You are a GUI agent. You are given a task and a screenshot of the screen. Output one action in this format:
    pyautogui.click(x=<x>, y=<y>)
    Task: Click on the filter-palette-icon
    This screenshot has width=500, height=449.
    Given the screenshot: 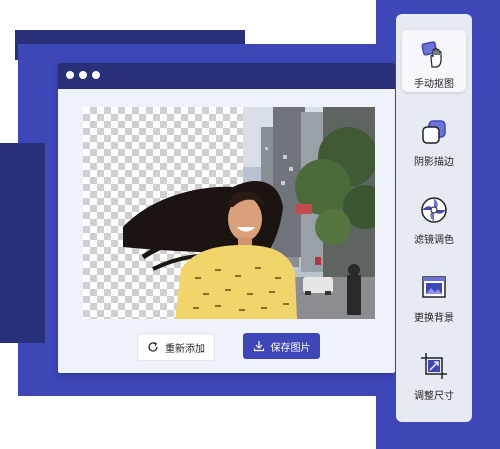 What is the action you would take?
    pyautogui.click(x=434, y=210)
    